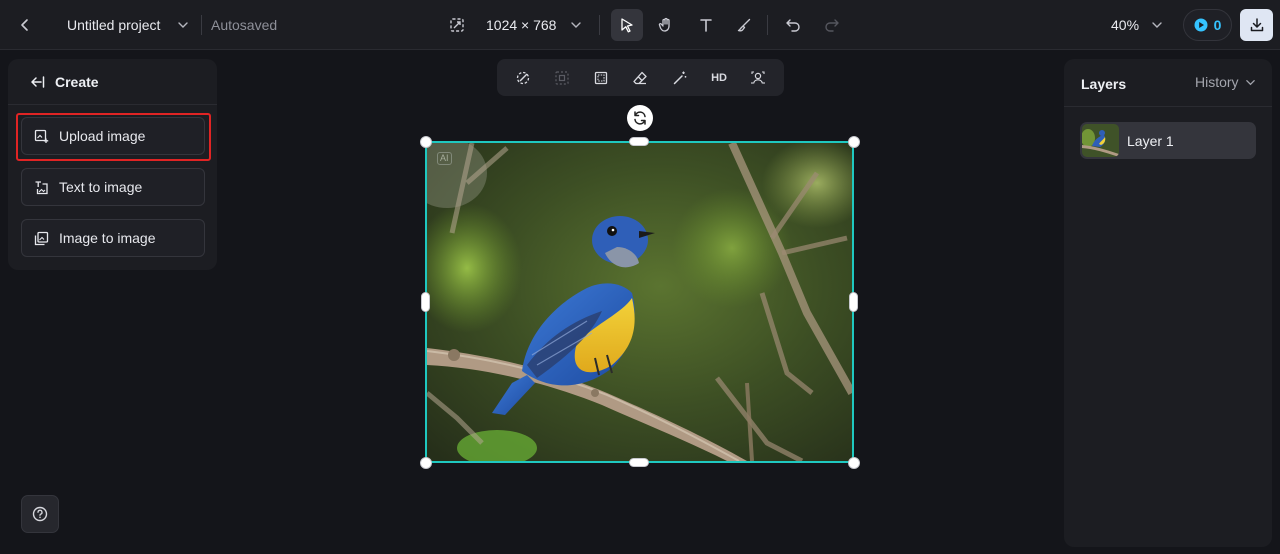 Image resolution: width=1280 pixels, height=554 pixels. Describe the element at coordinates (37, 82) in the screenshot. I see `collapse-panel-icon` at that location.